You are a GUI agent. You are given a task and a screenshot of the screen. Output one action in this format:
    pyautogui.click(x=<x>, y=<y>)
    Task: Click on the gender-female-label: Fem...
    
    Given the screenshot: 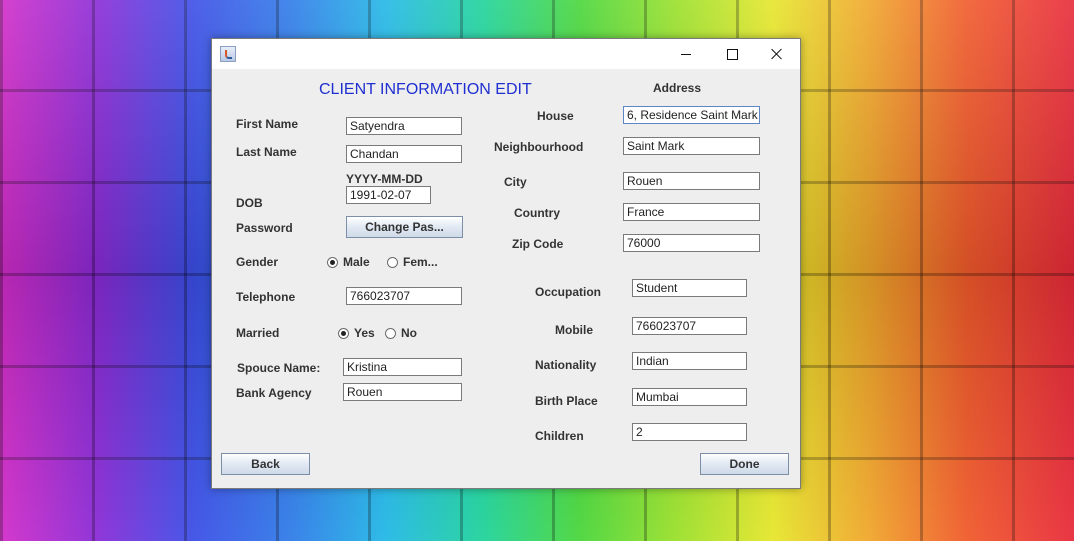 What is the action you would take?
    pyautogui.click(x=420, y=262)
    